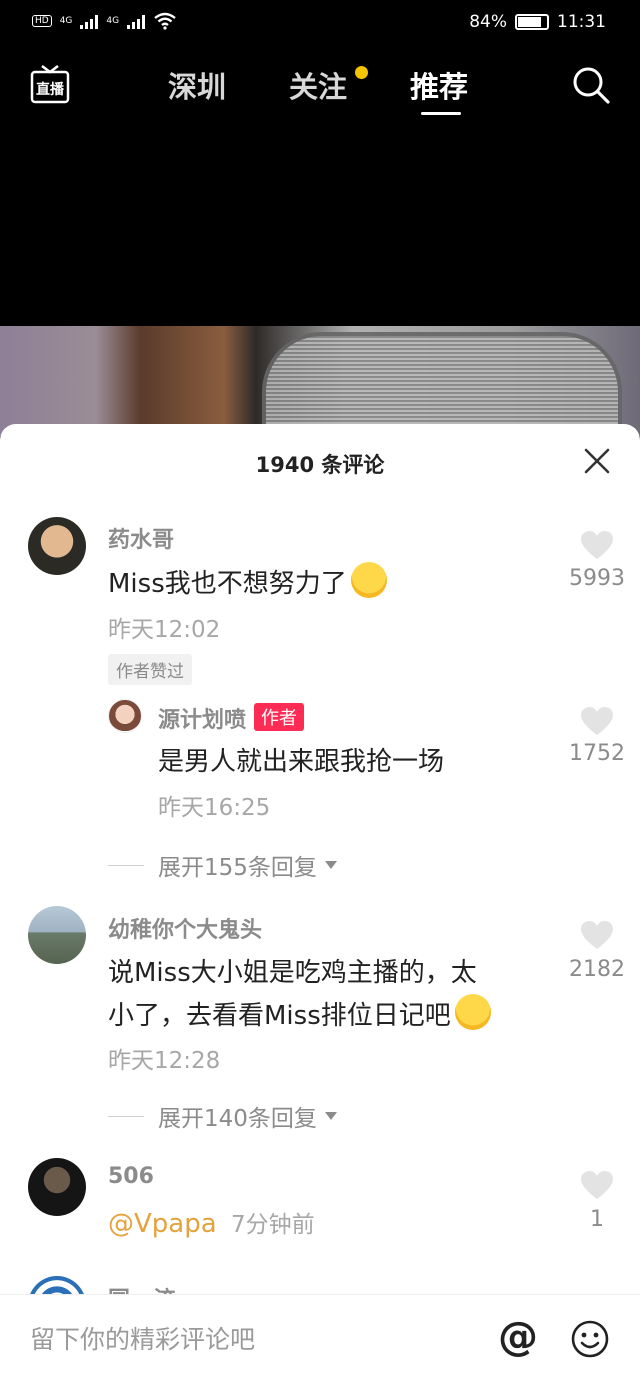  I want to click on reply-time: 昨天16:25, so click(214, 808).